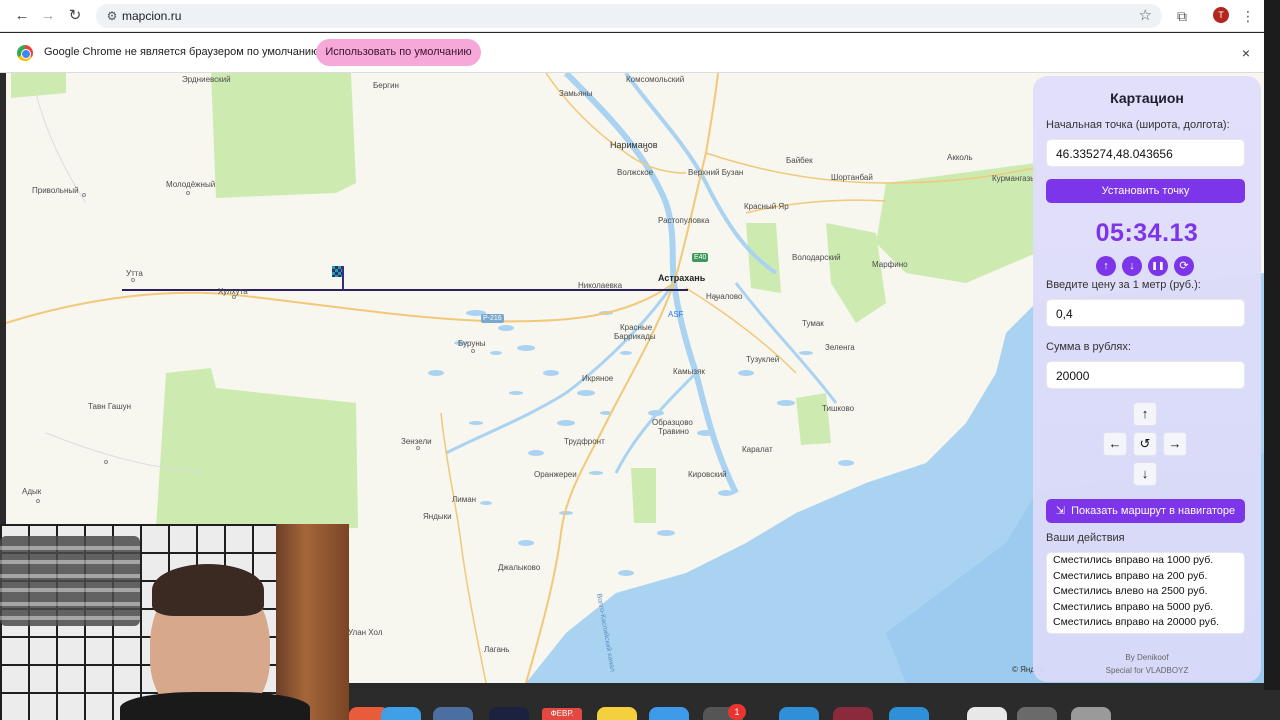 The image size is (1280, 720). What do you see at coordinates (1145, 16) in the screenshot?
I see `bookmark-star-icon: ☆` at bounding box center [1145, 16].